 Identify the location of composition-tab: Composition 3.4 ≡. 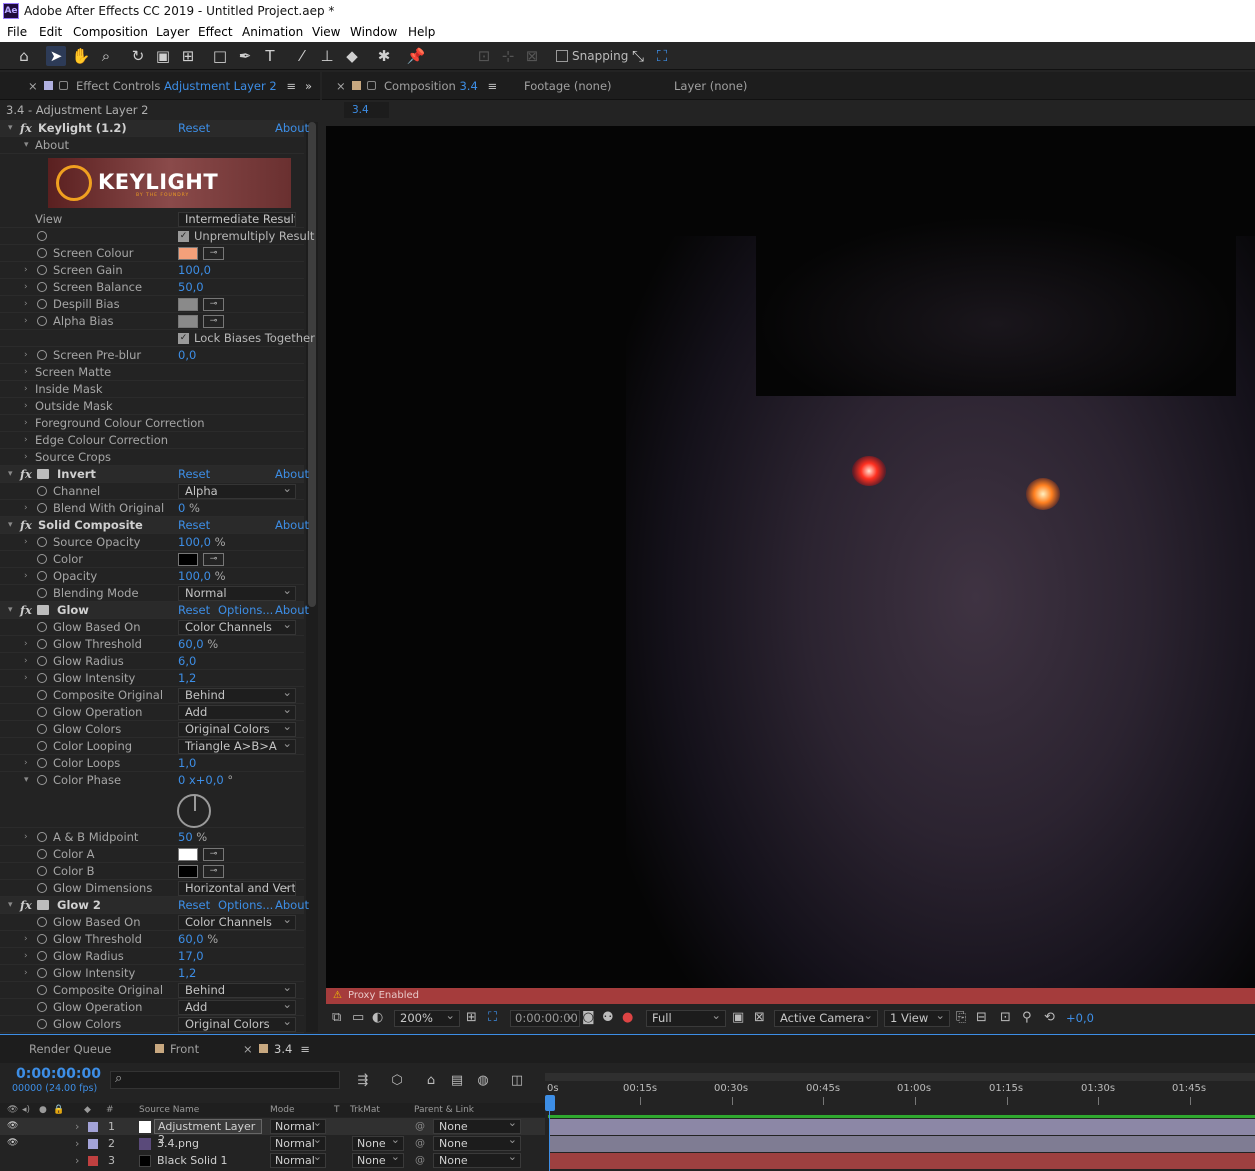
(424, 86).